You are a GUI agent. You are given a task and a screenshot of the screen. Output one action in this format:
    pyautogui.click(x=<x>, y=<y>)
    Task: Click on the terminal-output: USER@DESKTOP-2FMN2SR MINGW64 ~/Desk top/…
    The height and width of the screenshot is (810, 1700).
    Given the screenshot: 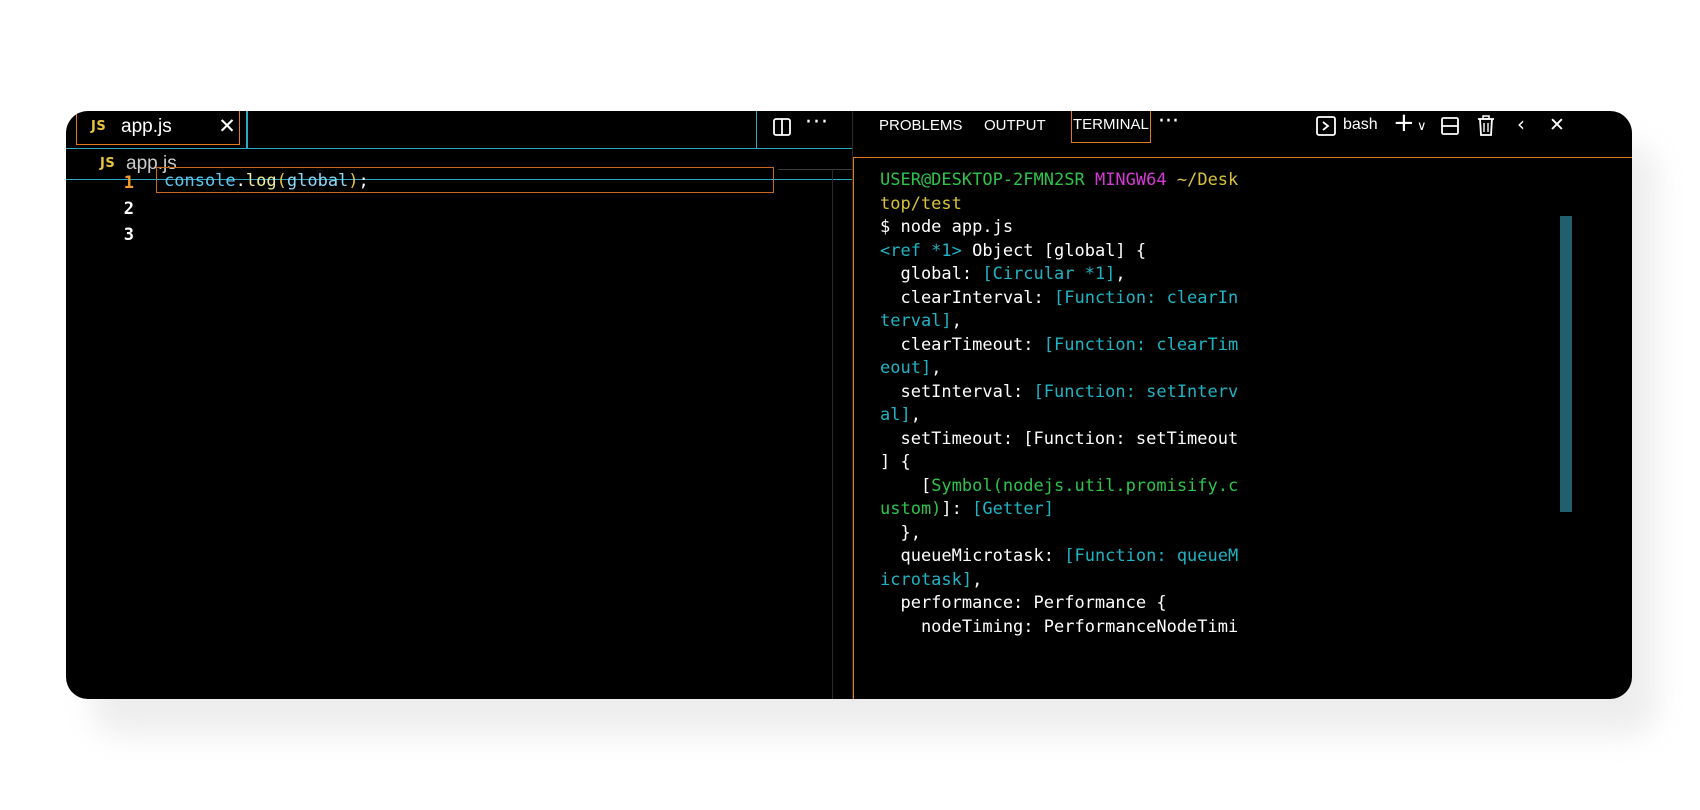 What is the action you would take?
    pyautogui.click(x=1059, y=404)
    